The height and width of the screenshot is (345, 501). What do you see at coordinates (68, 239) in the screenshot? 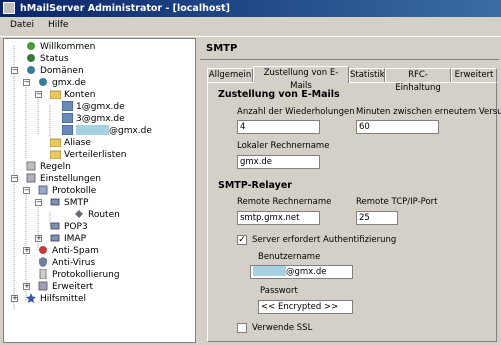
I see `tree-item-imap: IMAP` at bounding box center [68, 239].